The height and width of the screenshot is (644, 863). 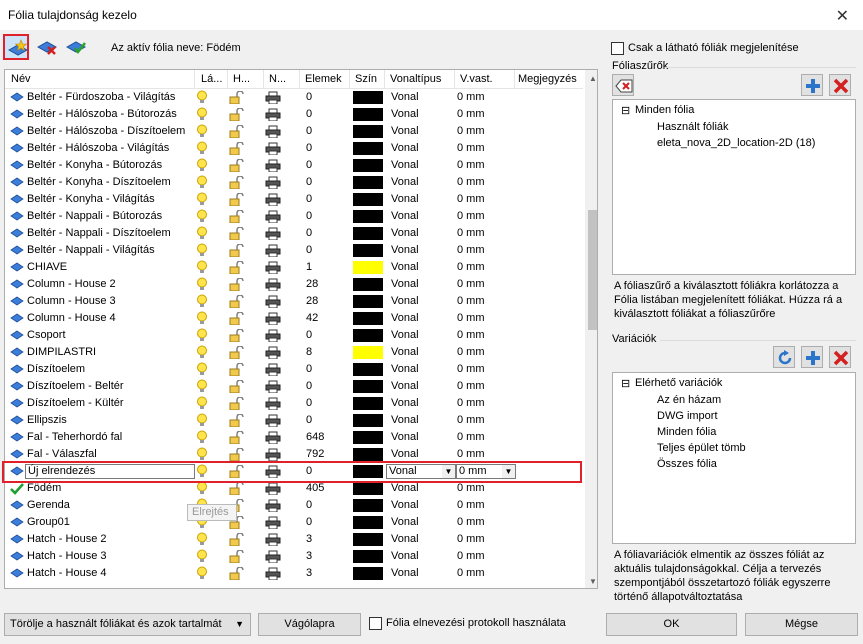 What do you see at coordinates (617, 48) in the screenshot?
I see `visible-only-checkbox` at bounding box center [617, 48].